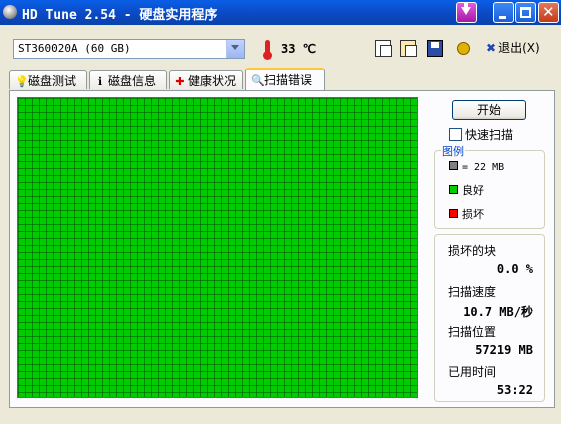 Image resolution: width=561 pixels, height=424 pixels. I want to click on checkbox-icon, so click(455, 134).